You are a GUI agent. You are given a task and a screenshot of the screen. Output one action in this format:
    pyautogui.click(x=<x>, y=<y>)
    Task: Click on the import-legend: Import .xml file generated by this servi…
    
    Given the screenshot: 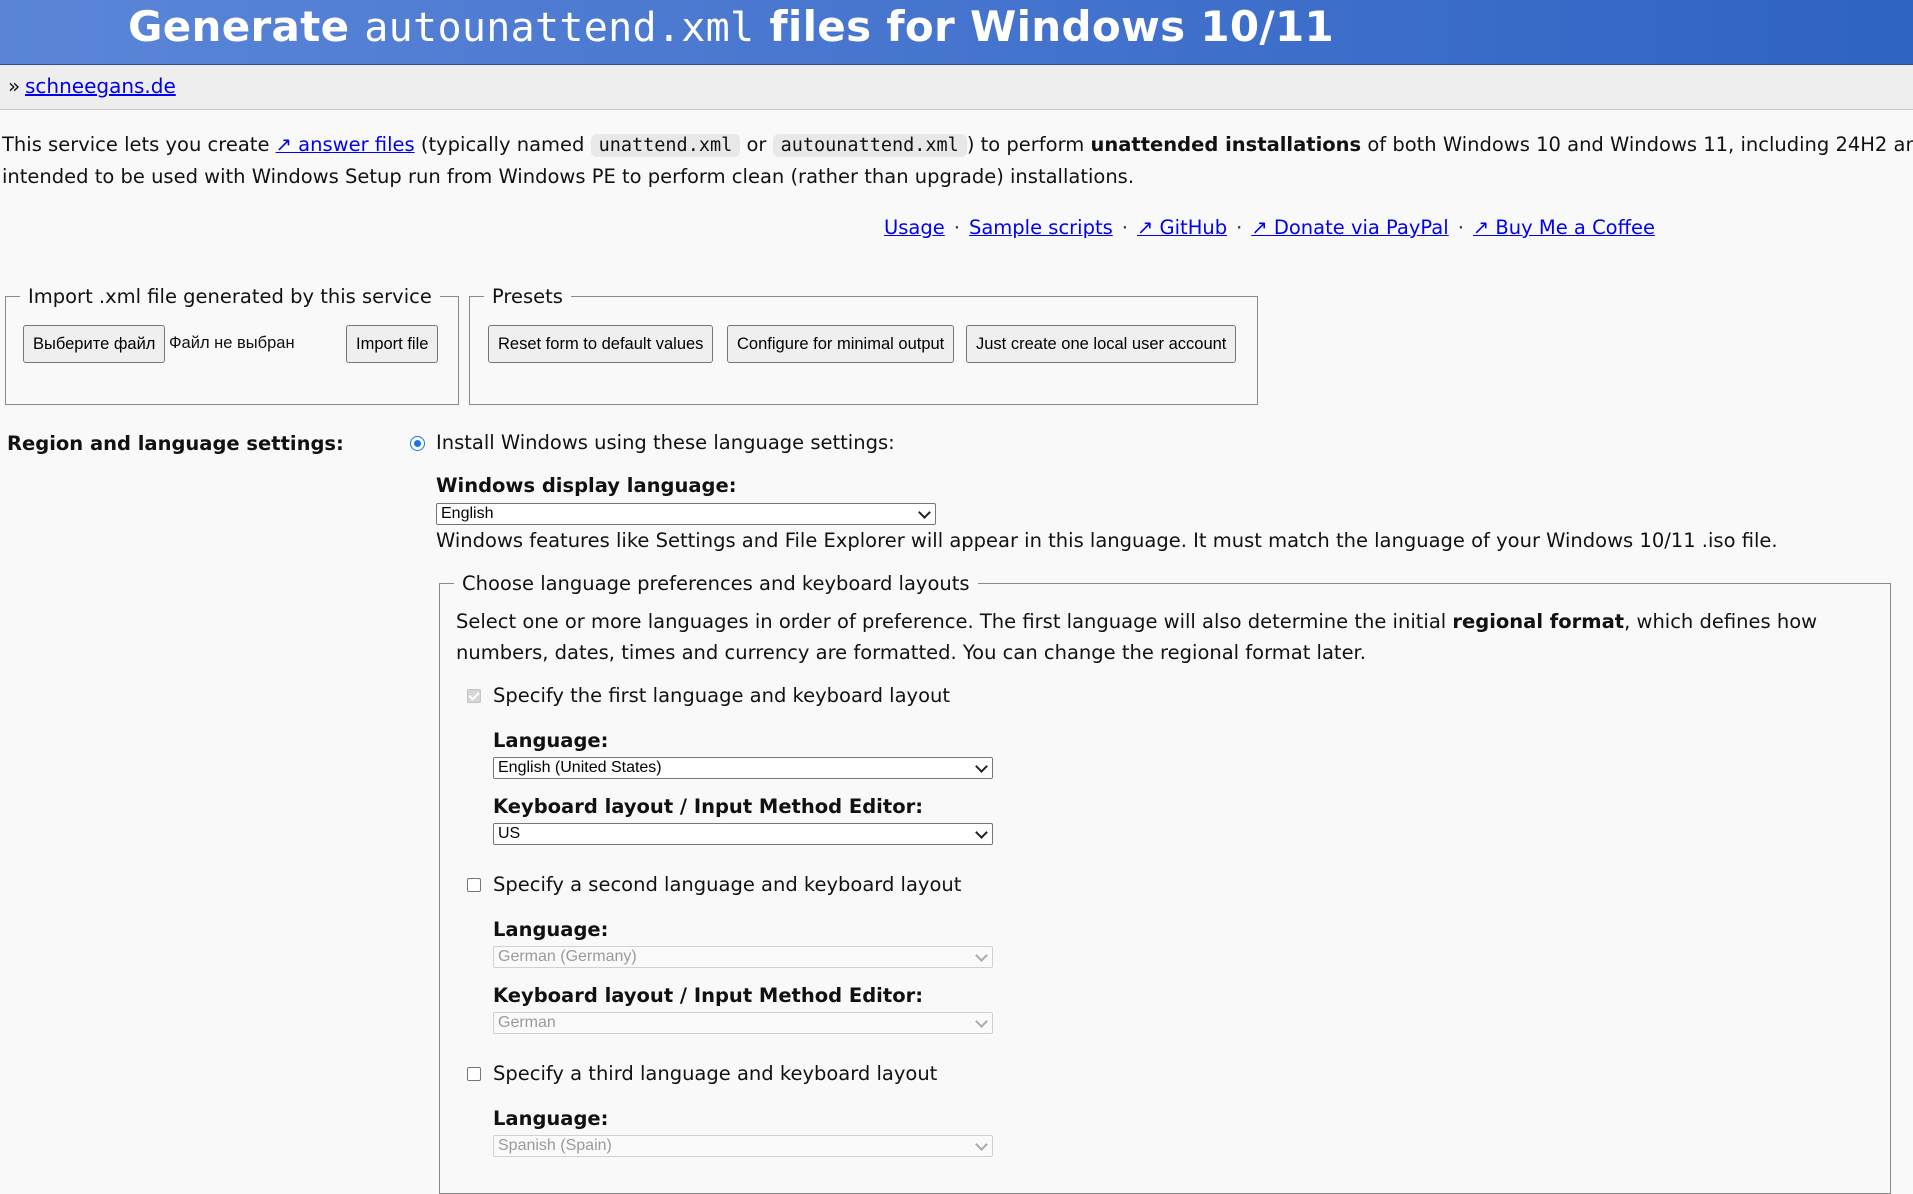 What is the action you would take?
    pyautogui.click(x=230, y=296)
    